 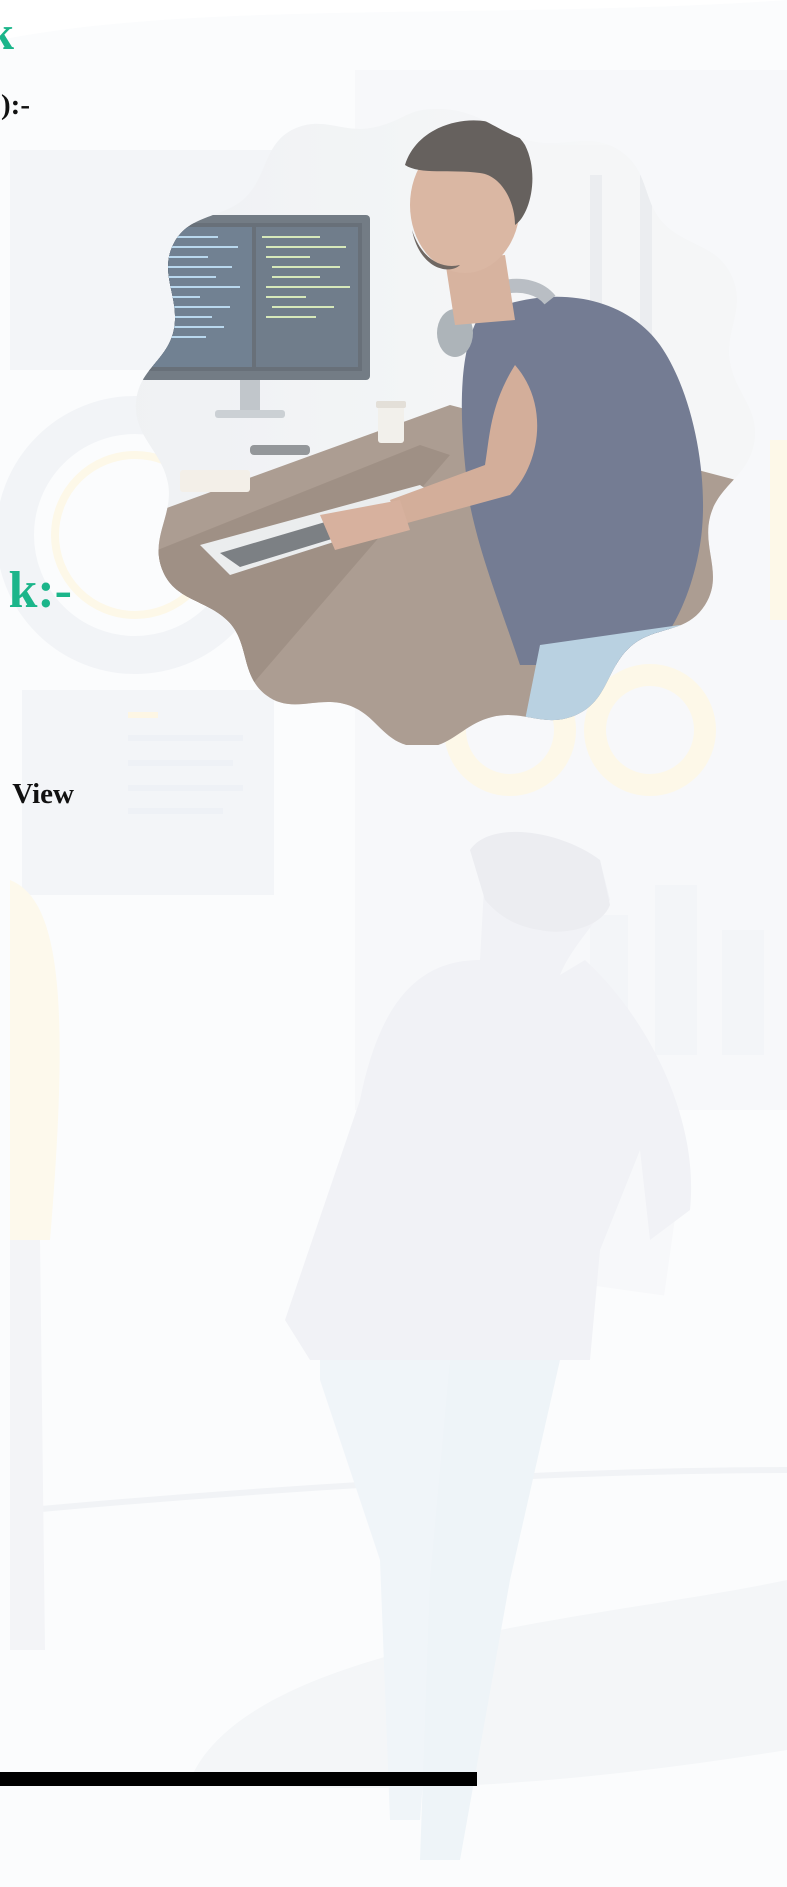 I want to click on section-heading-top-text: k, so click(x=7, y=34).